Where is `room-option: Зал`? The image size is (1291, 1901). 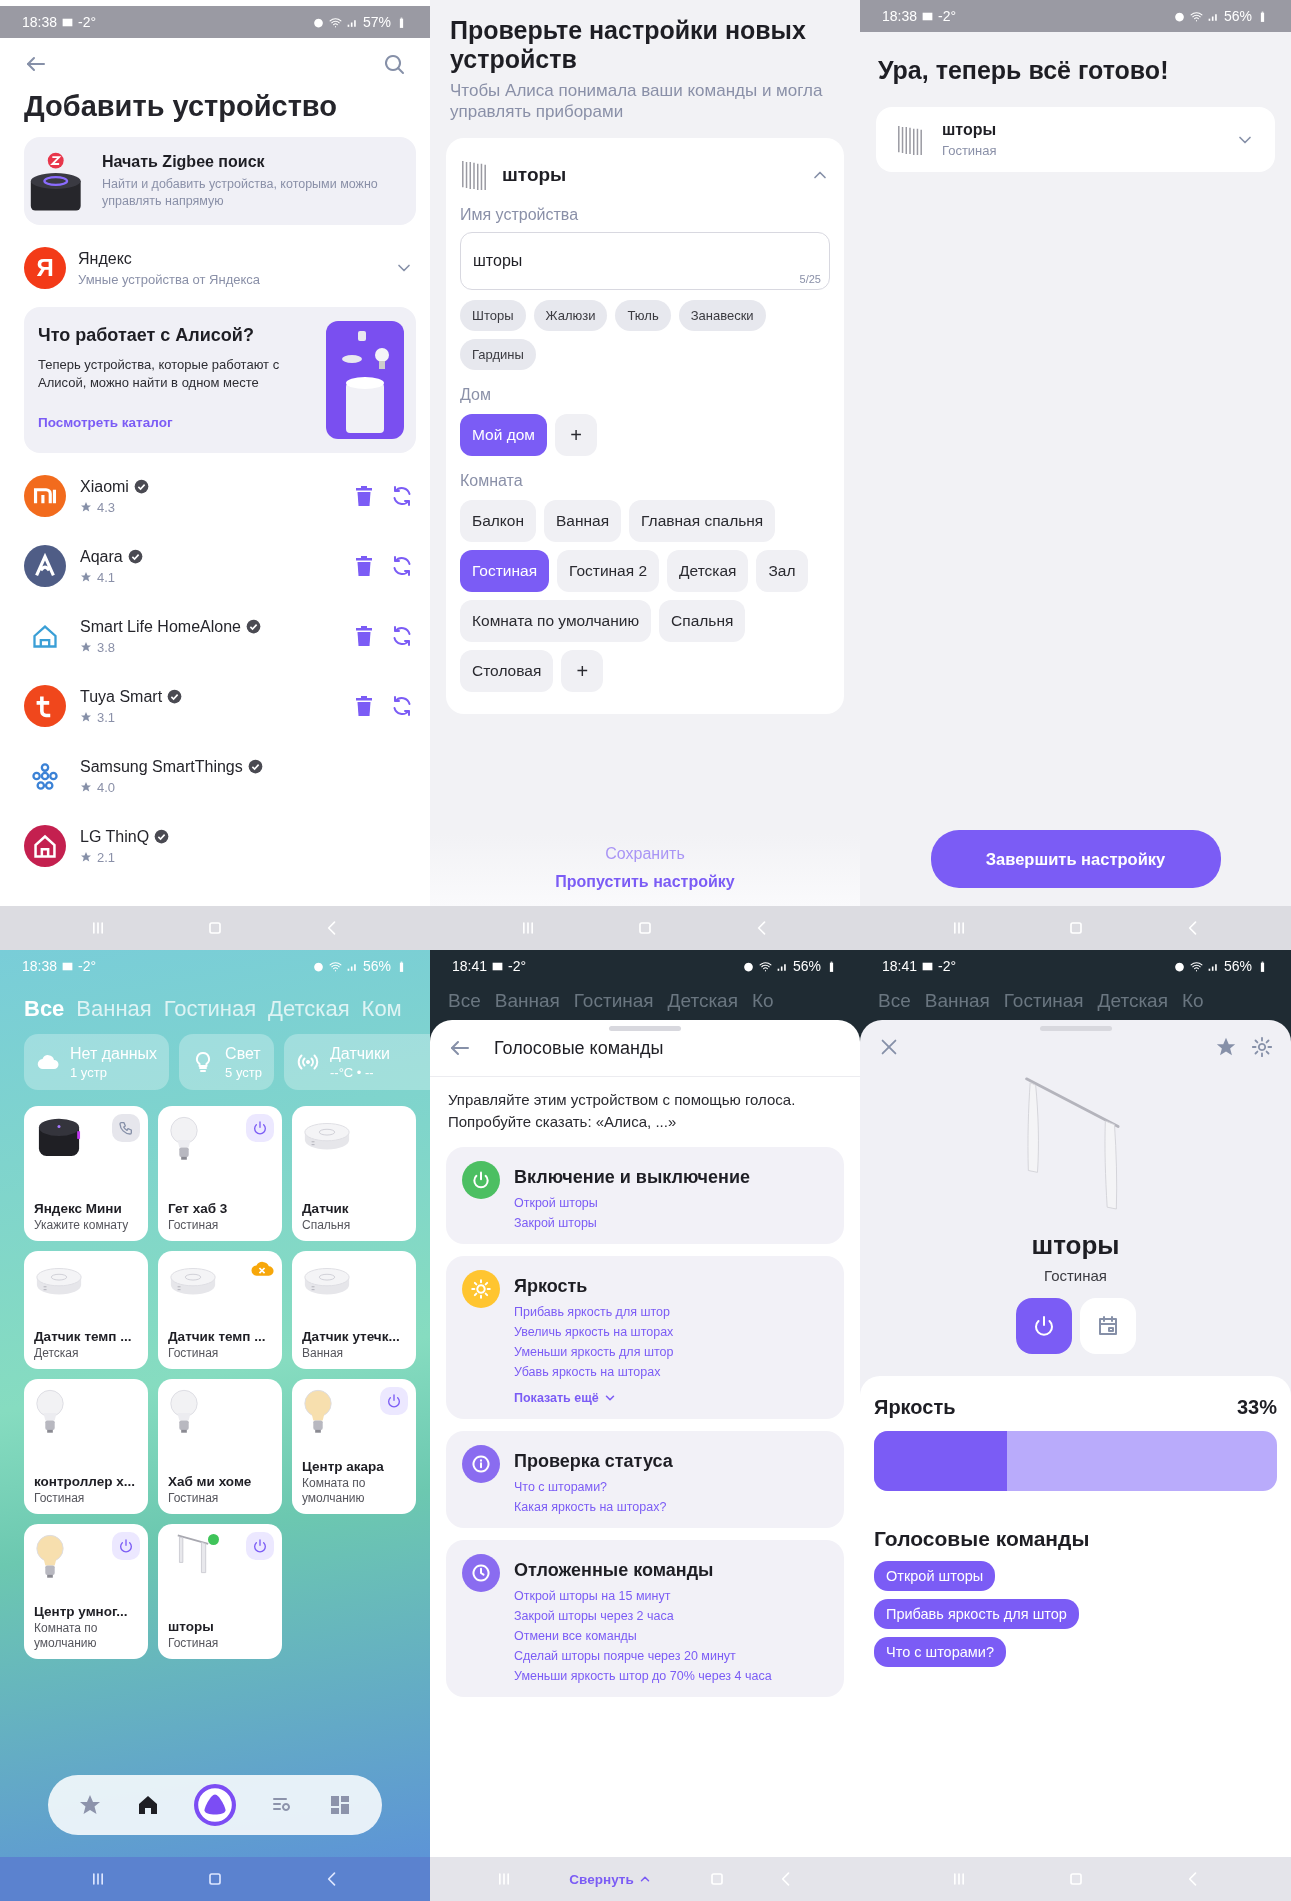
room-option: Зал is located at coordinates (782, 571).